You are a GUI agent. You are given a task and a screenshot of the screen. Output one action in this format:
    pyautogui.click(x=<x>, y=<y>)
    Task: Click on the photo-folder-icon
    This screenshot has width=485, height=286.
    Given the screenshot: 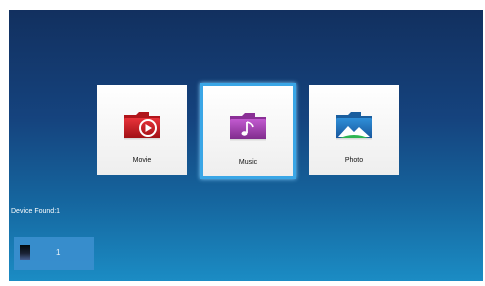 What is the action you would take?
    pyautogui.click(x=354, y=126)
    